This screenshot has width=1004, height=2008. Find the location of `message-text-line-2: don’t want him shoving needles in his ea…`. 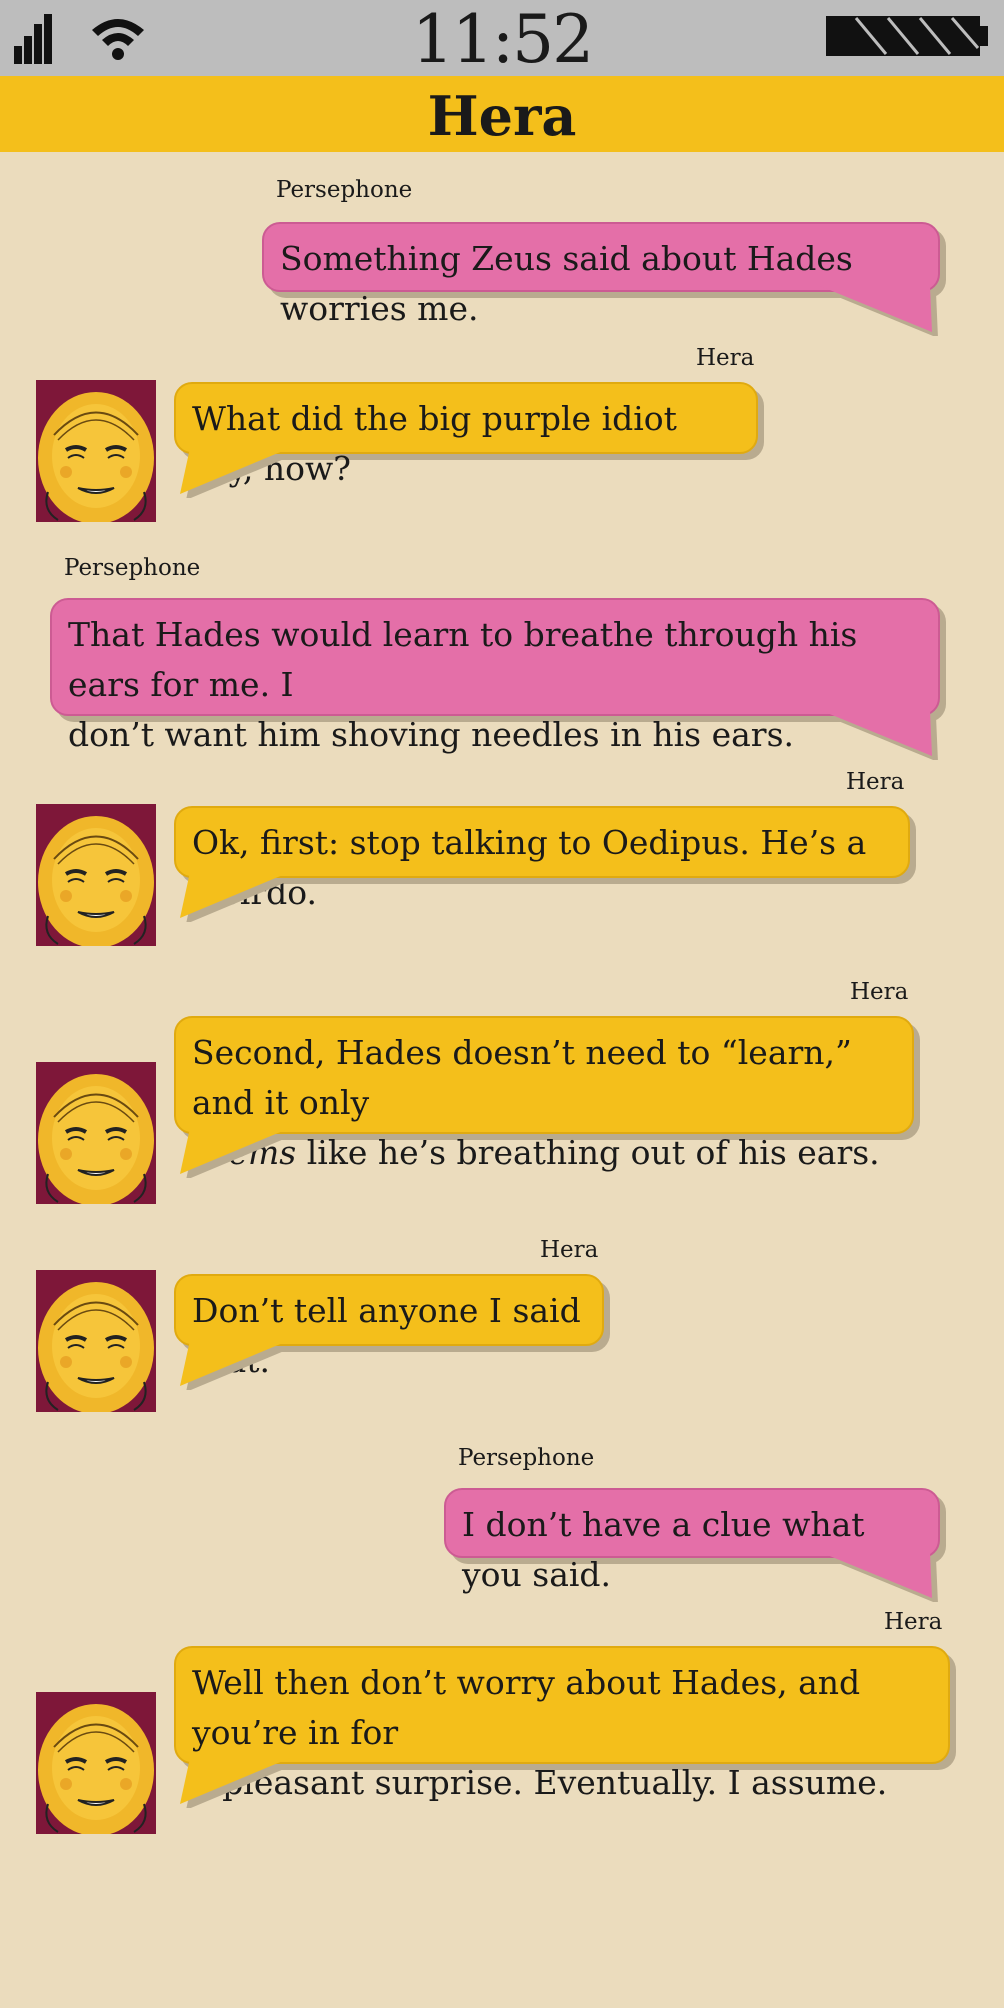

message-text-line-2: don’t want him shoving needles in his ea… is located at coordinates (431, 734).